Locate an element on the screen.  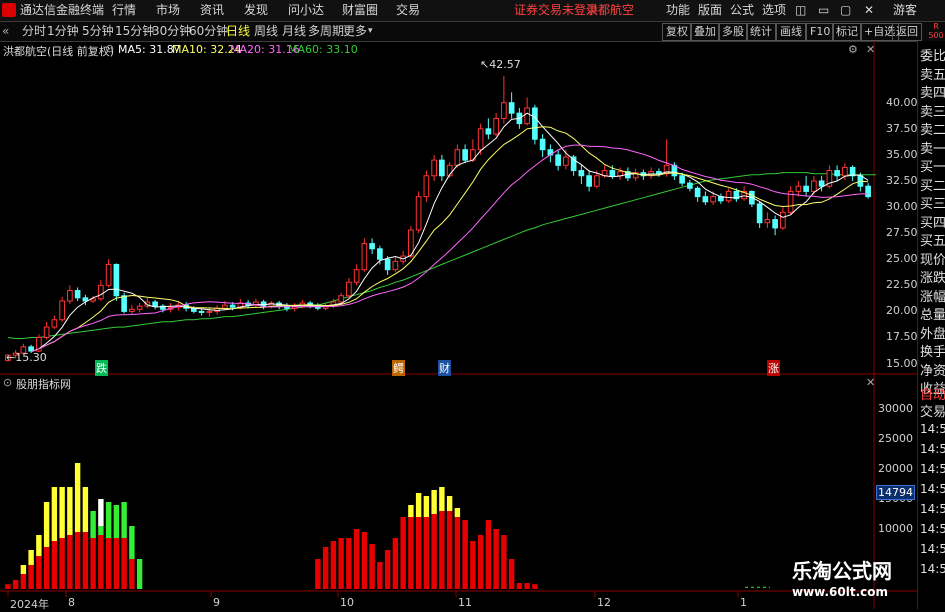
tab-30min: 30分钟 is located at coordinates (171, 31).